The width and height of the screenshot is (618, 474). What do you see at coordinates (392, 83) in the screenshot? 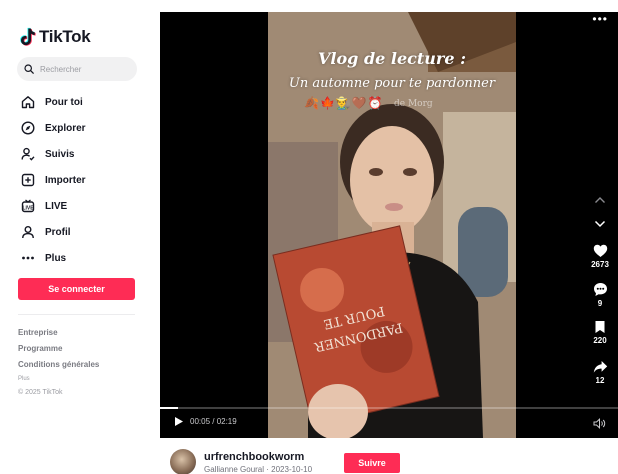
I see `video-overlay-subtitle: Un automne pour te pardonner` at bounding box center [392, 83].